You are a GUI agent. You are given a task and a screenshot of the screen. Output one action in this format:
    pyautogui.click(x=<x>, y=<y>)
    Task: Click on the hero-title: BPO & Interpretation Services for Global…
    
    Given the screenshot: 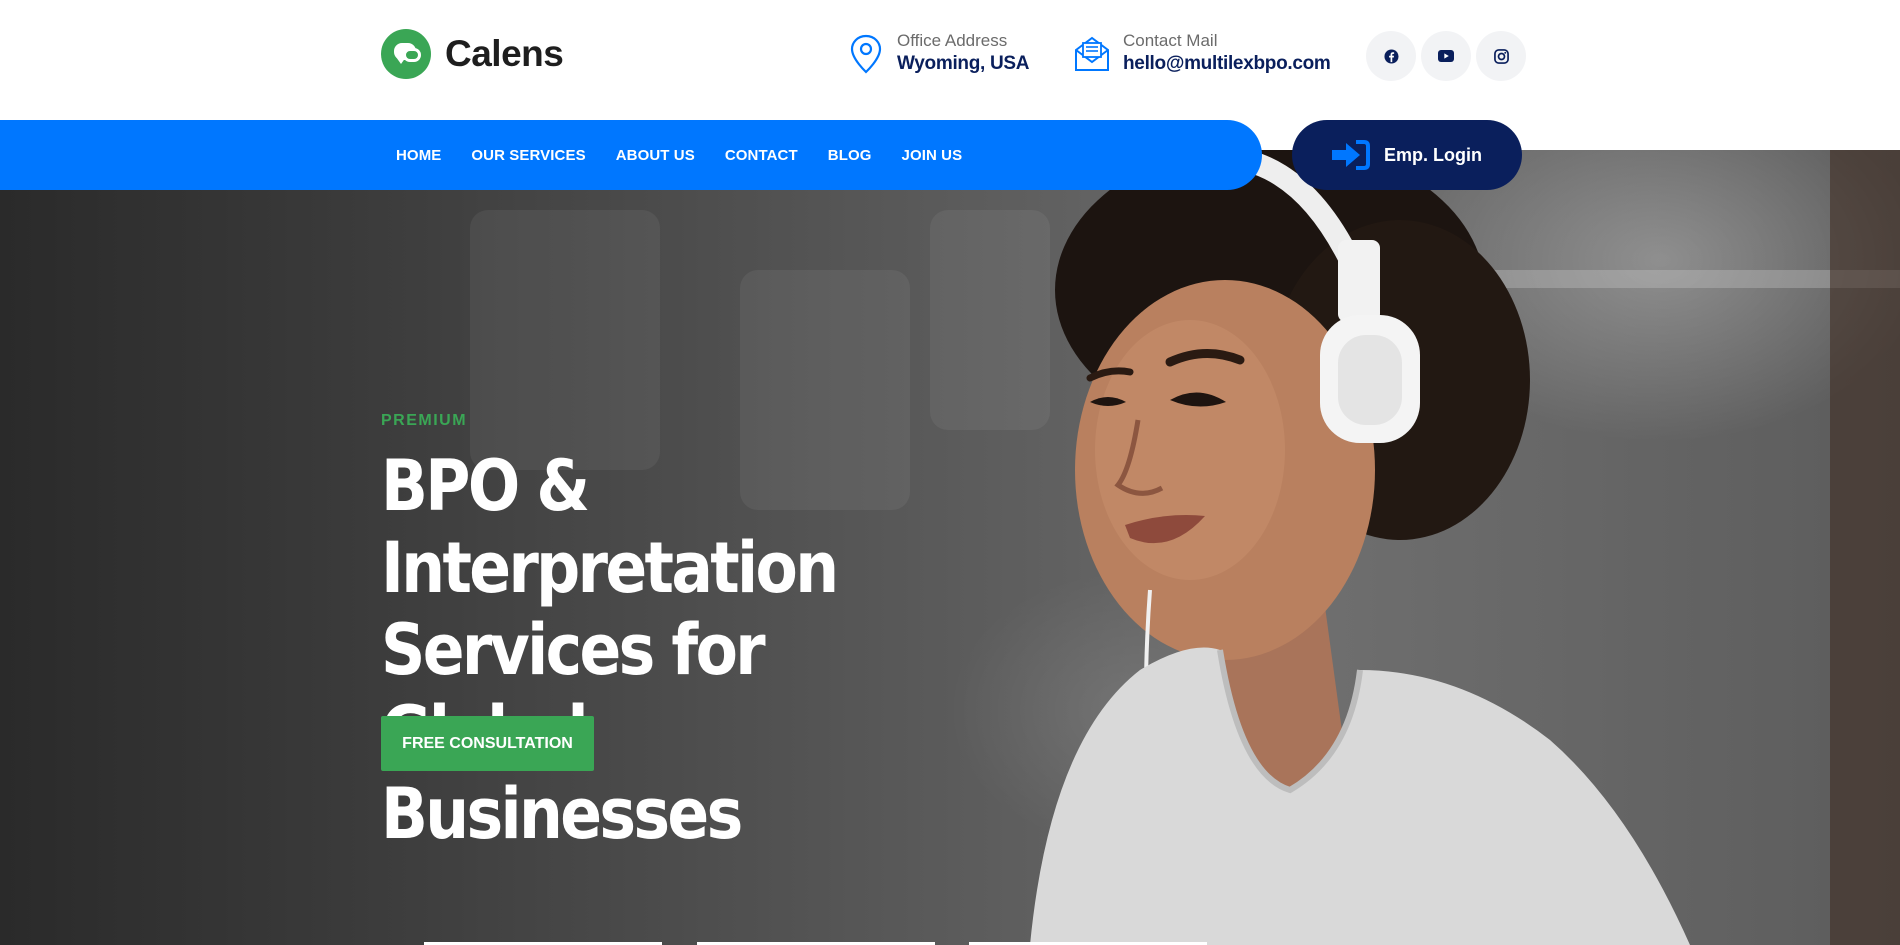 What is the action you would take?
    pyautogui.click(x=662, y=650)
    